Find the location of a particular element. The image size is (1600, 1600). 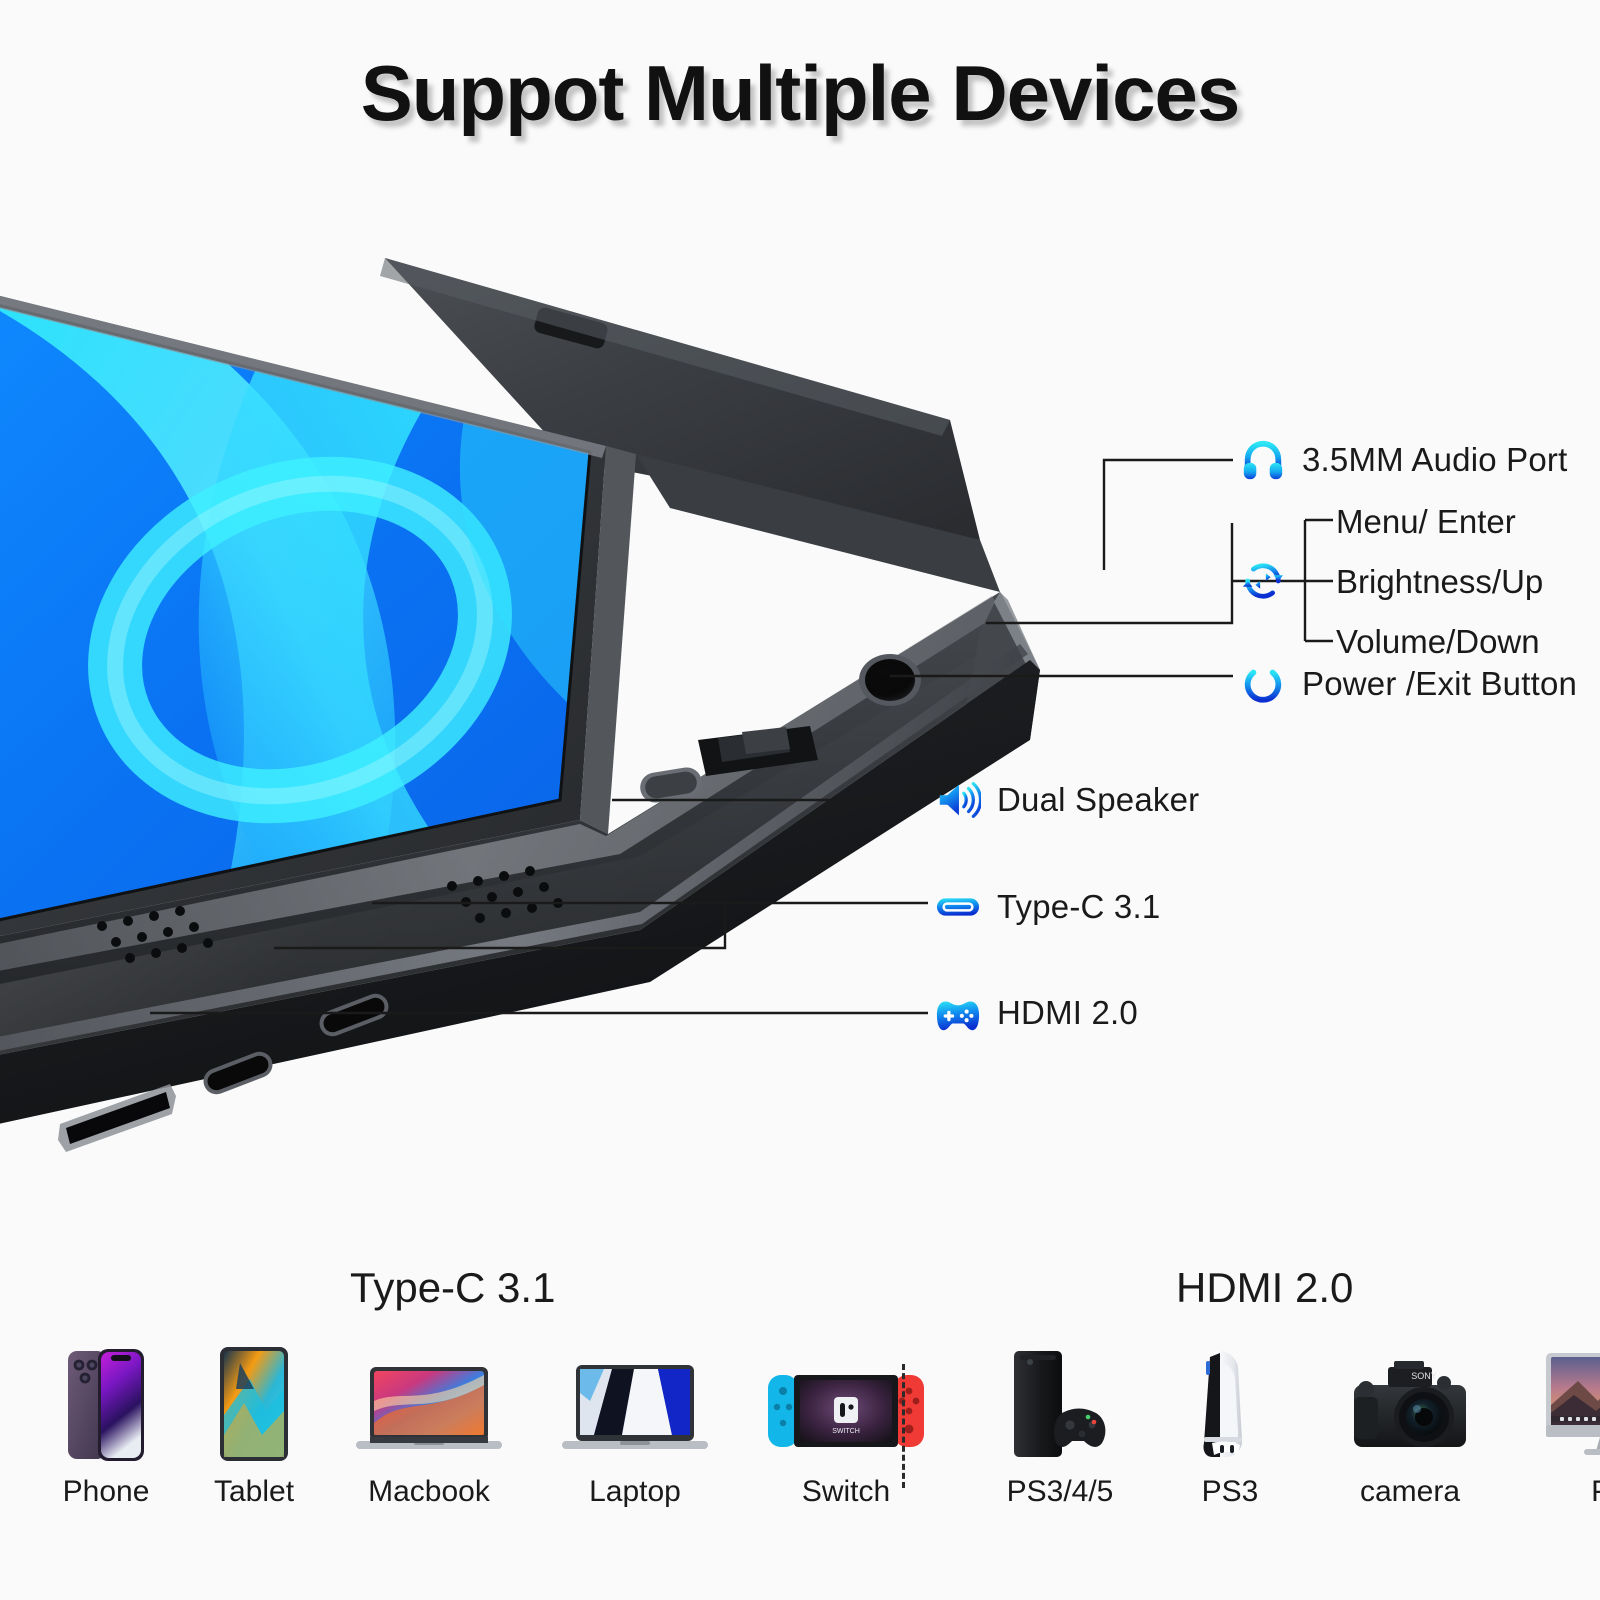

device-caption: Tablet is located at coordinates (254, 1491).